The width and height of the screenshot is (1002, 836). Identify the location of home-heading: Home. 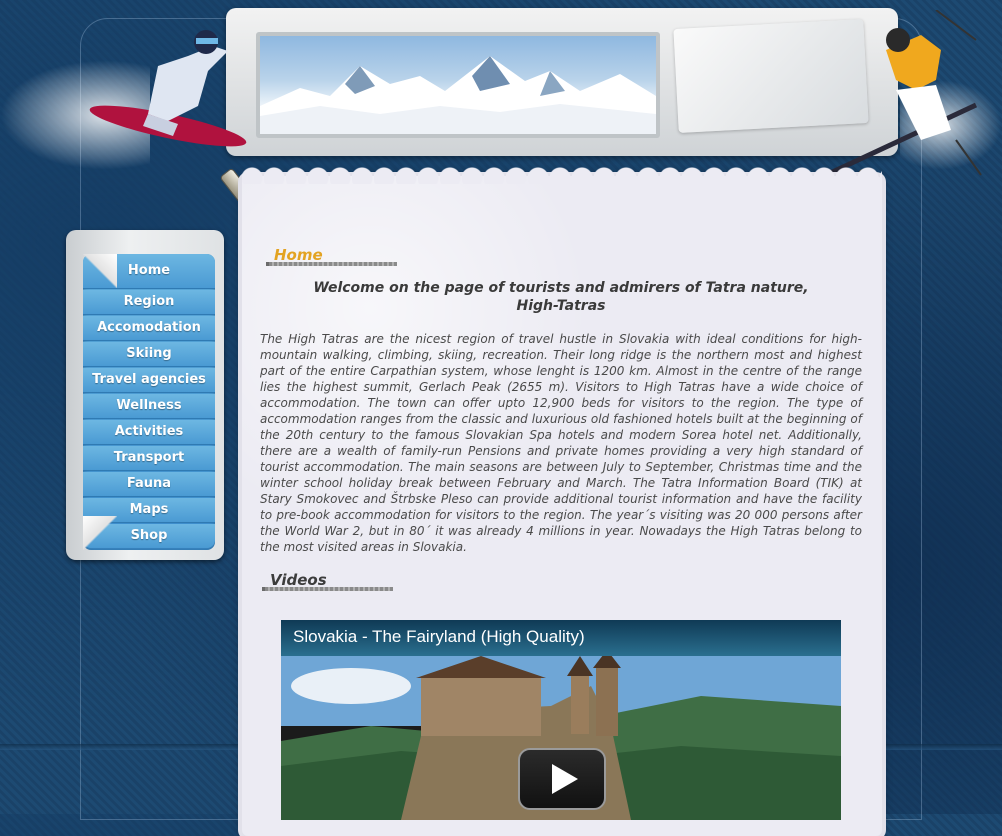
(331, 256).